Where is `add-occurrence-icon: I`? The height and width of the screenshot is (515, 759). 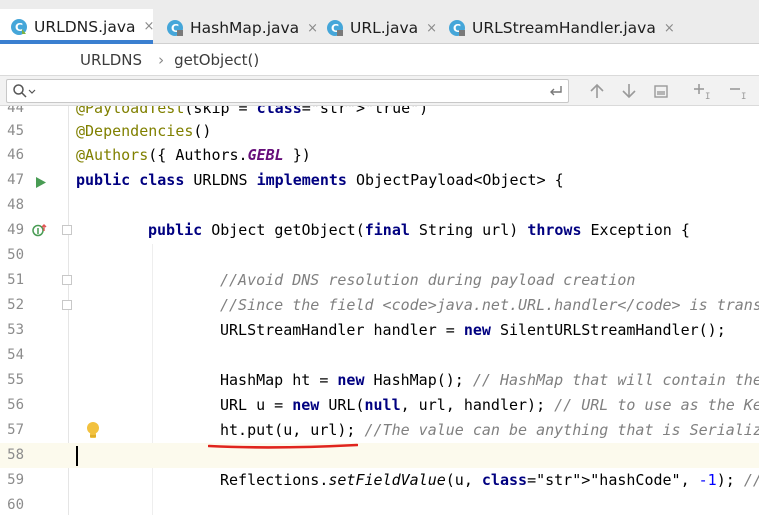 add-occurrence-icon: I is located at coordinates (702, 91).